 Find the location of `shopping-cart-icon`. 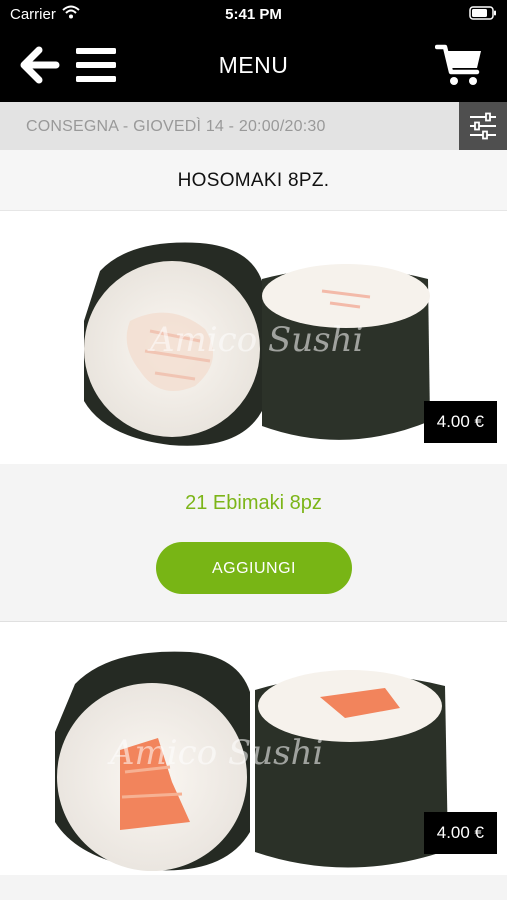

shopping-cart-icon is located at coordinates (459, 65).